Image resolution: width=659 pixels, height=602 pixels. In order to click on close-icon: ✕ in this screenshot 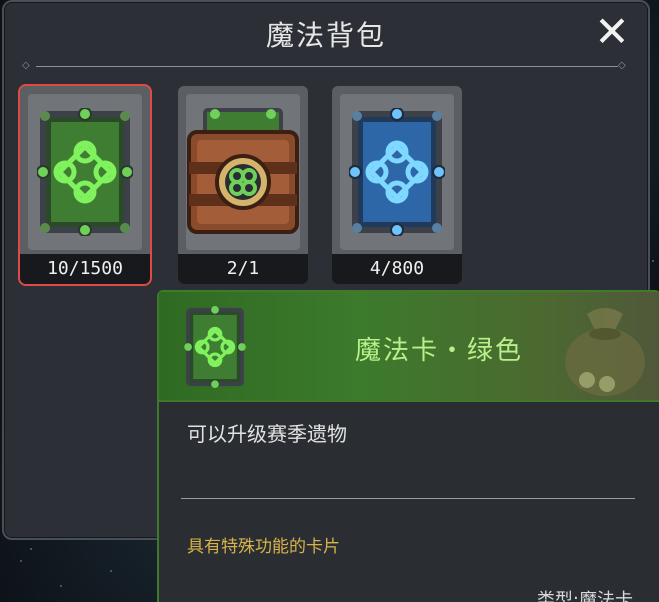, I will do `click(612, 32)`.